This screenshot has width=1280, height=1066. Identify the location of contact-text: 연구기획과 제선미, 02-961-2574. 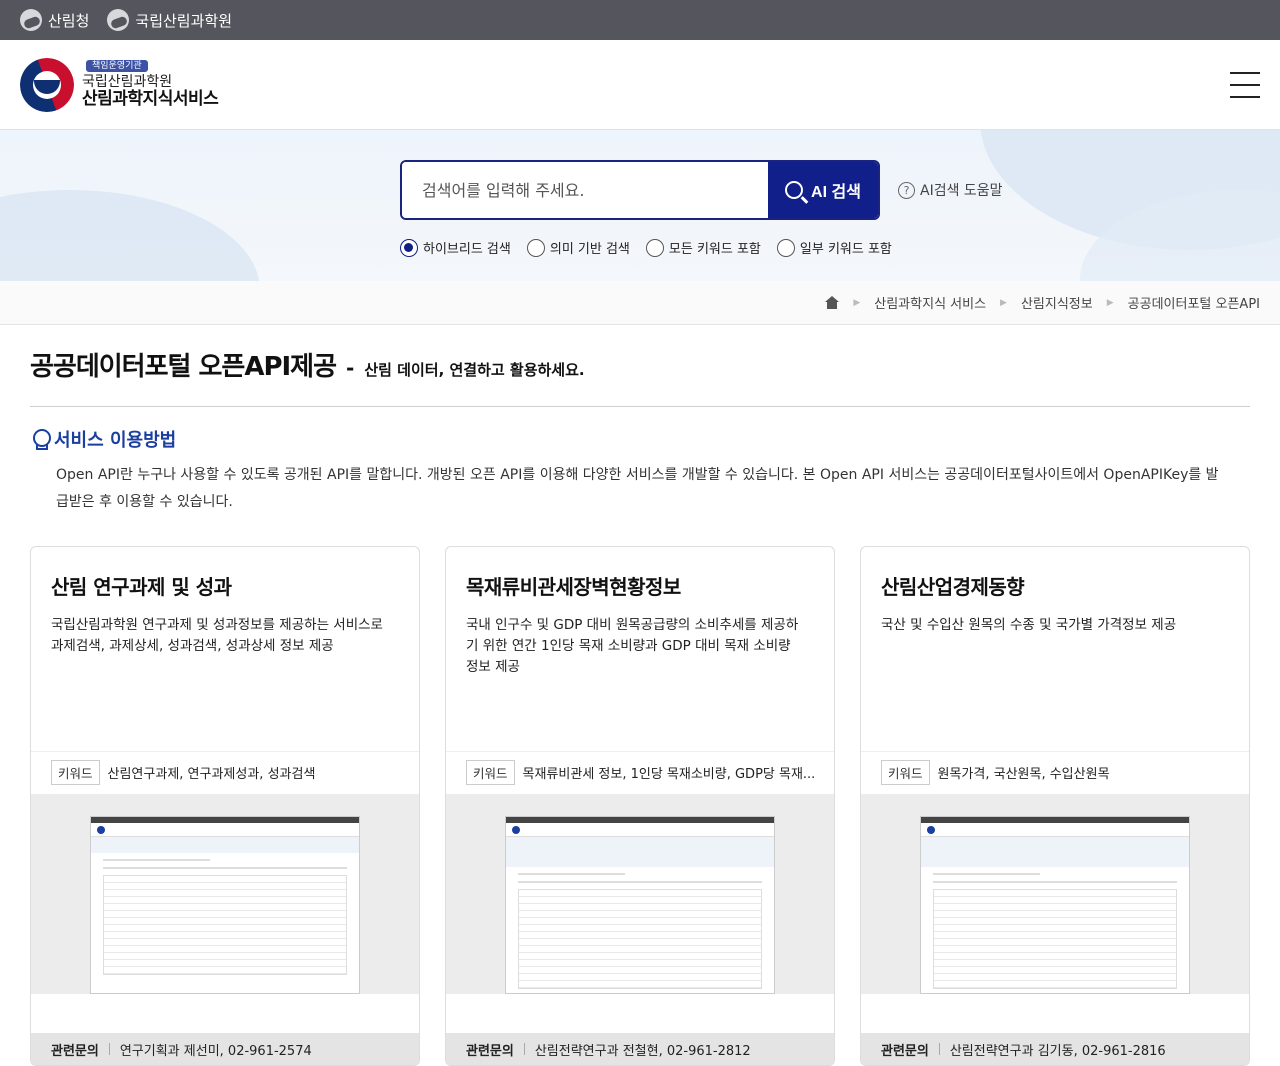
(215, 1051).